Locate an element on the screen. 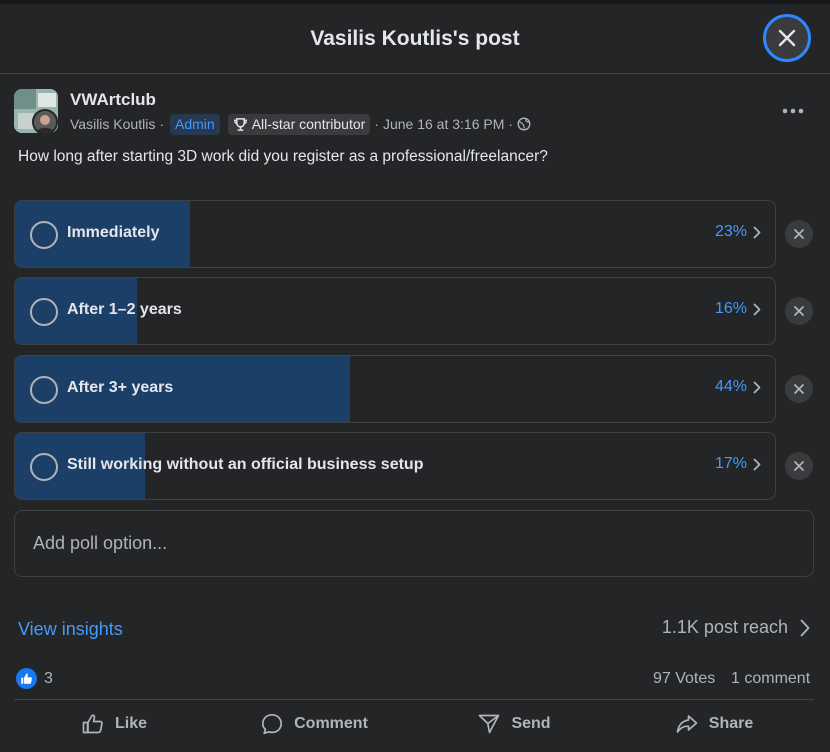 This screenshot has width=830, height=752. poll-percent: 23% is located at coordinates (738, 232).